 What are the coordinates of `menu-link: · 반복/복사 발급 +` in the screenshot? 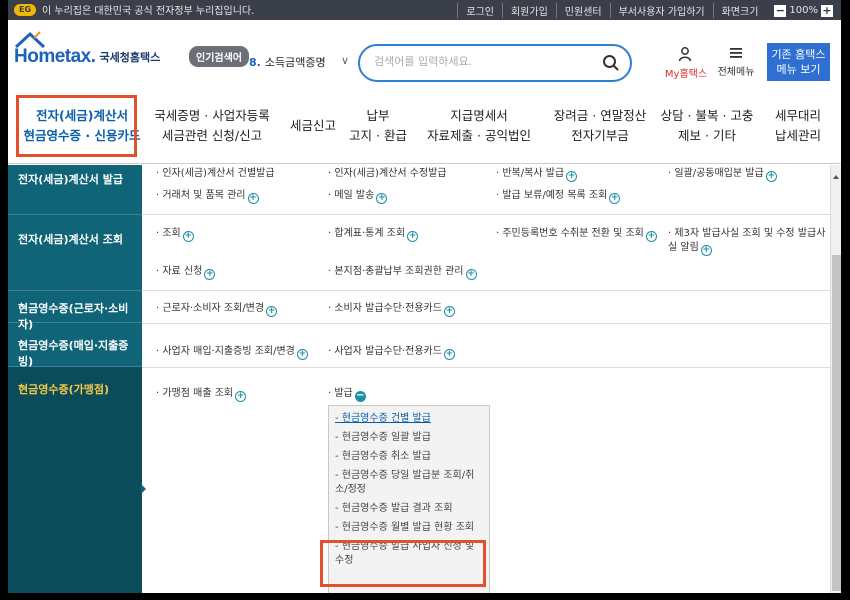 It's located at (537, 174).